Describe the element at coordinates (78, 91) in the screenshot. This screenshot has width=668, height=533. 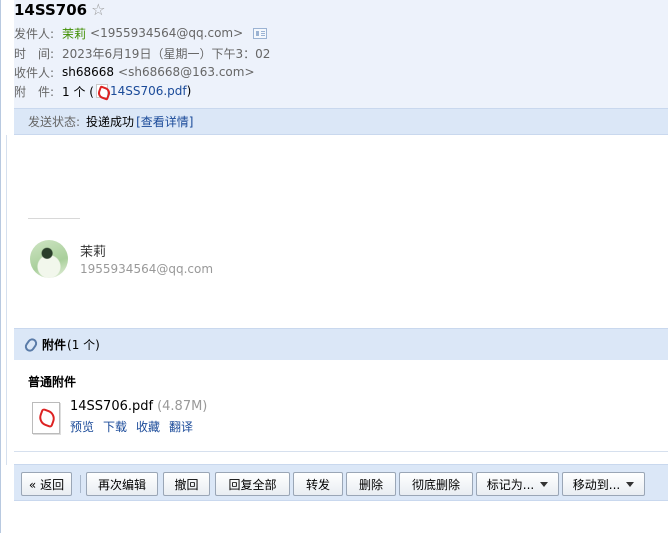
I see `attachment-count: 1 个 (` at that location.